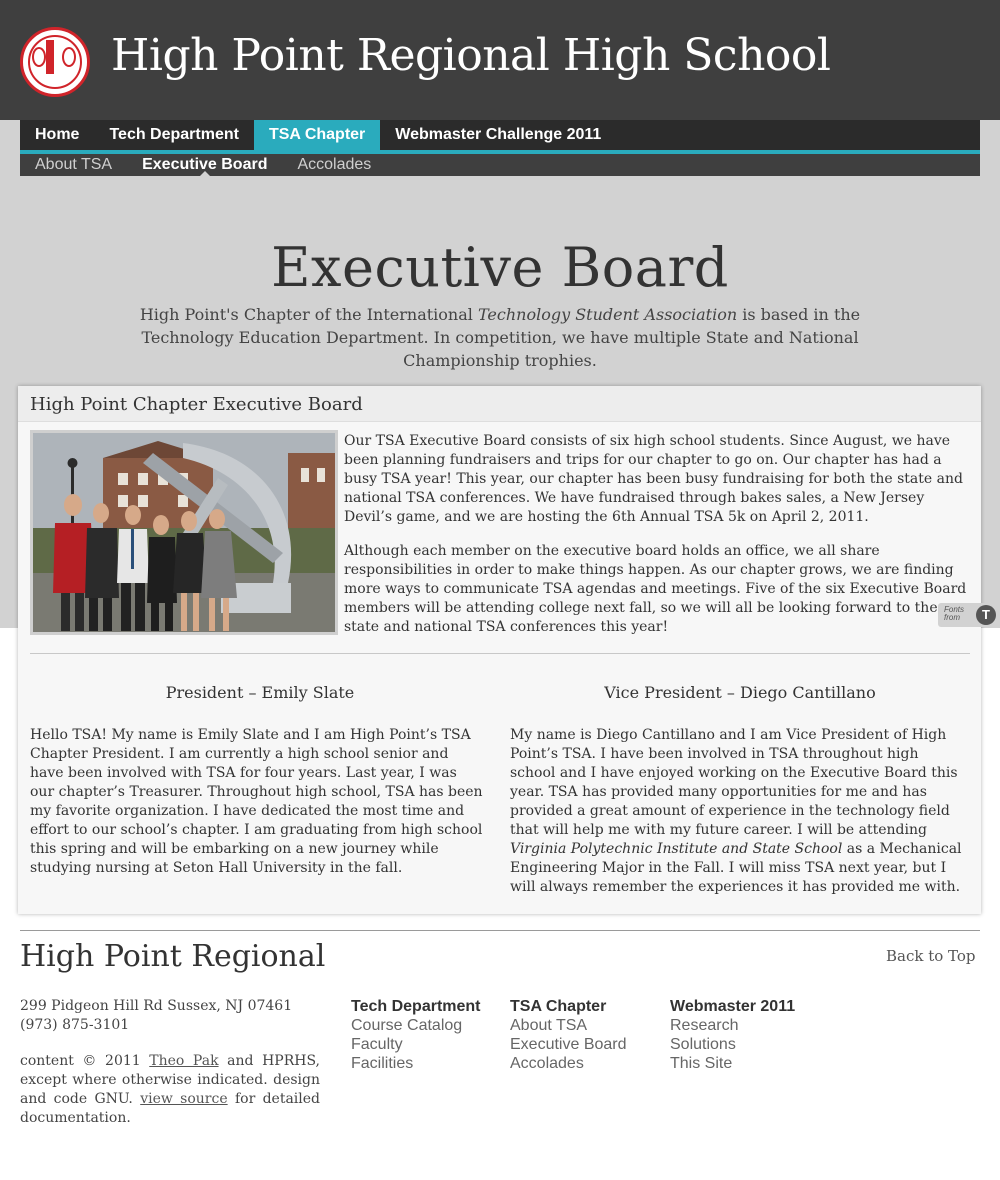 Image resolution: width=1000 pixels, height=1180 pixels. I want to click on footer-link-course-catalog: Course Catalog, so click(416, 1025).